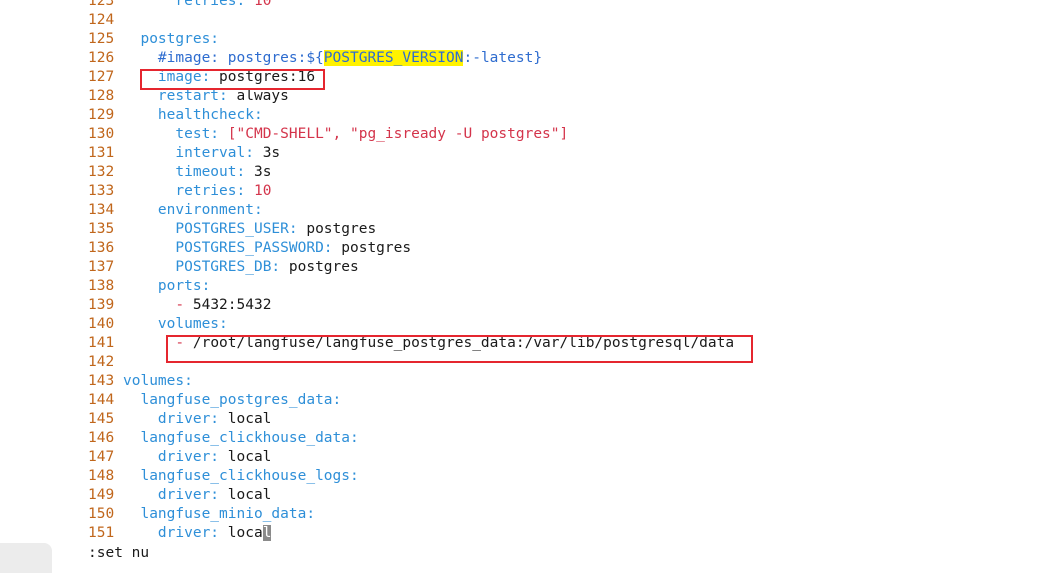 The width and height of the screenshot is (1056, 573). Describe the element at coordinates (228, 514) in the screenshot. I see `code-token: langfuse_minio_data:` at that location.